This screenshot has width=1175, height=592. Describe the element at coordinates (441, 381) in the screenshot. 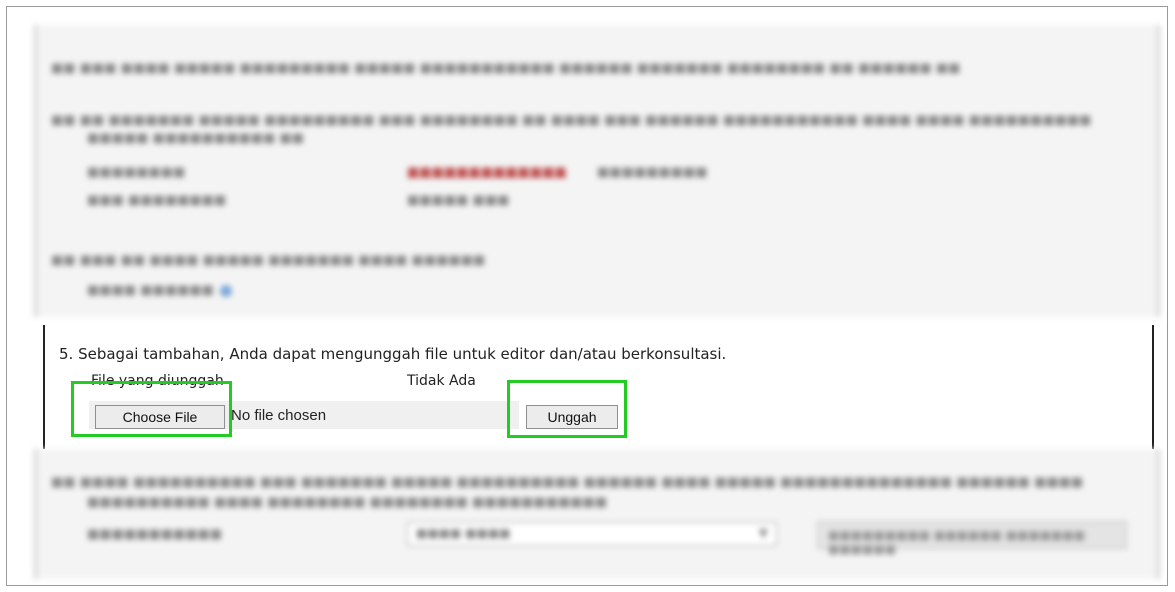

I see `uploaded-file-value: Tidak Ada` at that location.